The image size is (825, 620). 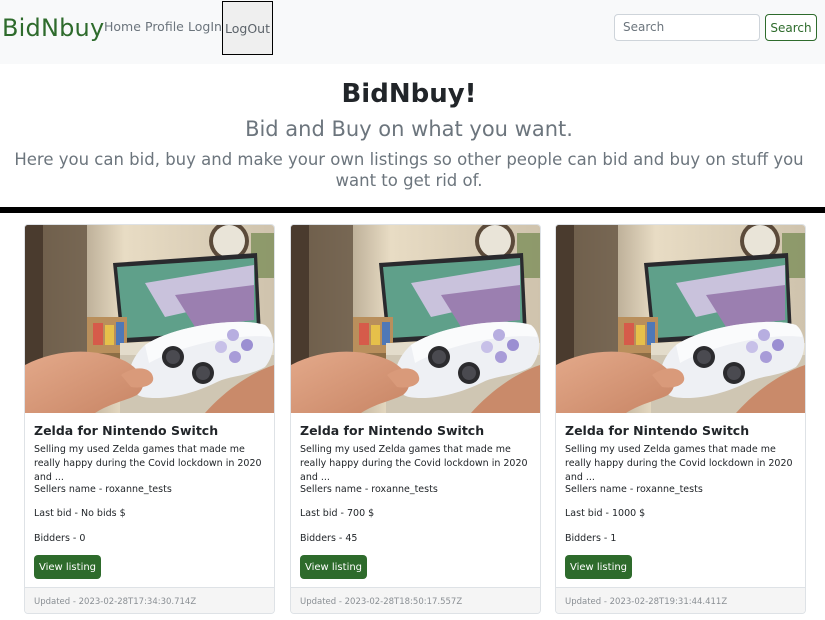 I want to click on listing-bidders: Bidders - 0, so click(x=60, y=538).